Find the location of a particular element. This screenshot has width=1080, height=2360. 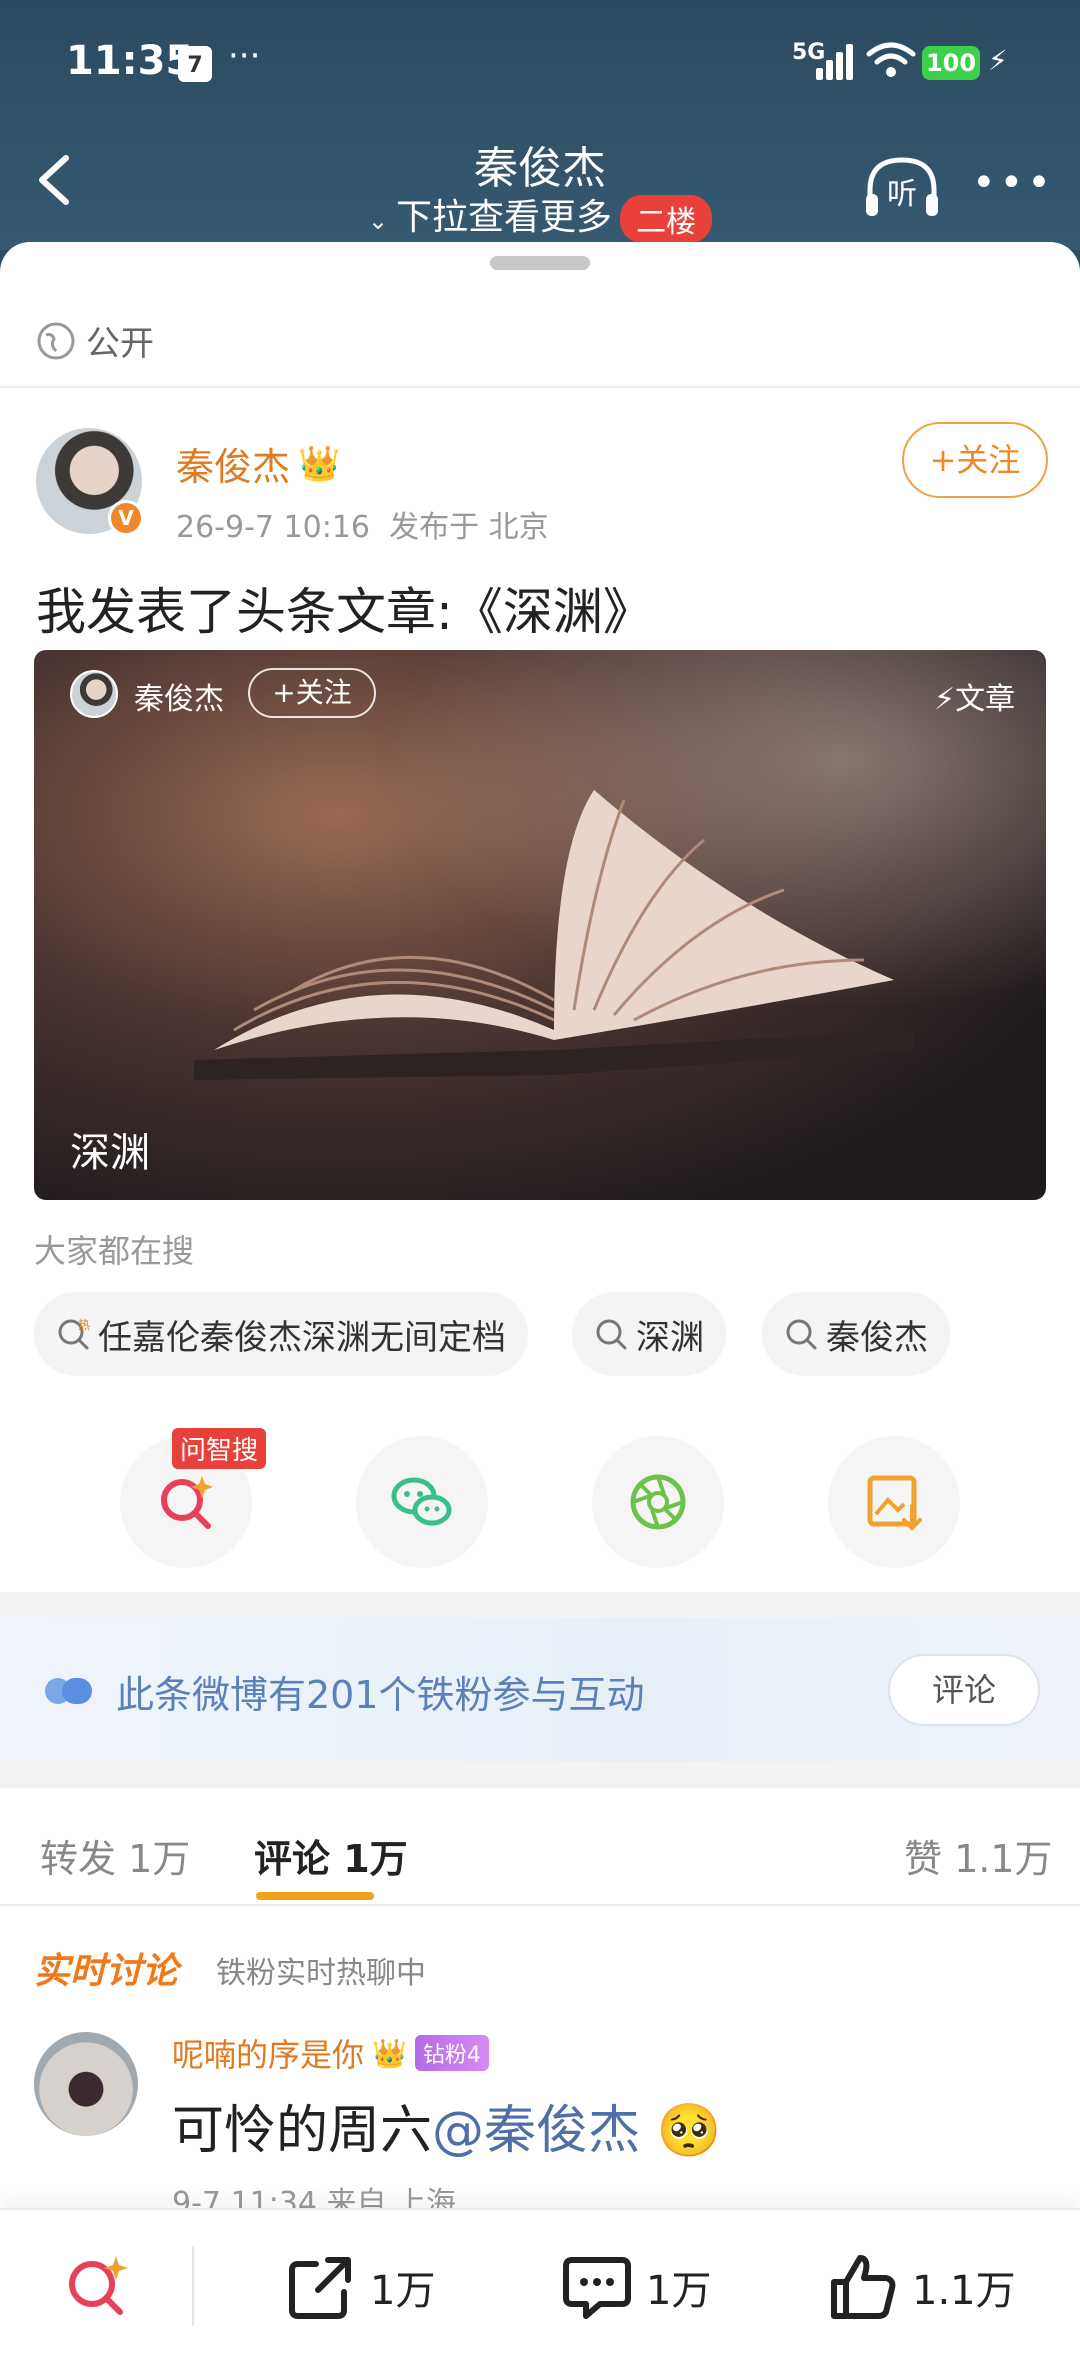

visibility-label: 公开 is located at coordinates (120, 344).